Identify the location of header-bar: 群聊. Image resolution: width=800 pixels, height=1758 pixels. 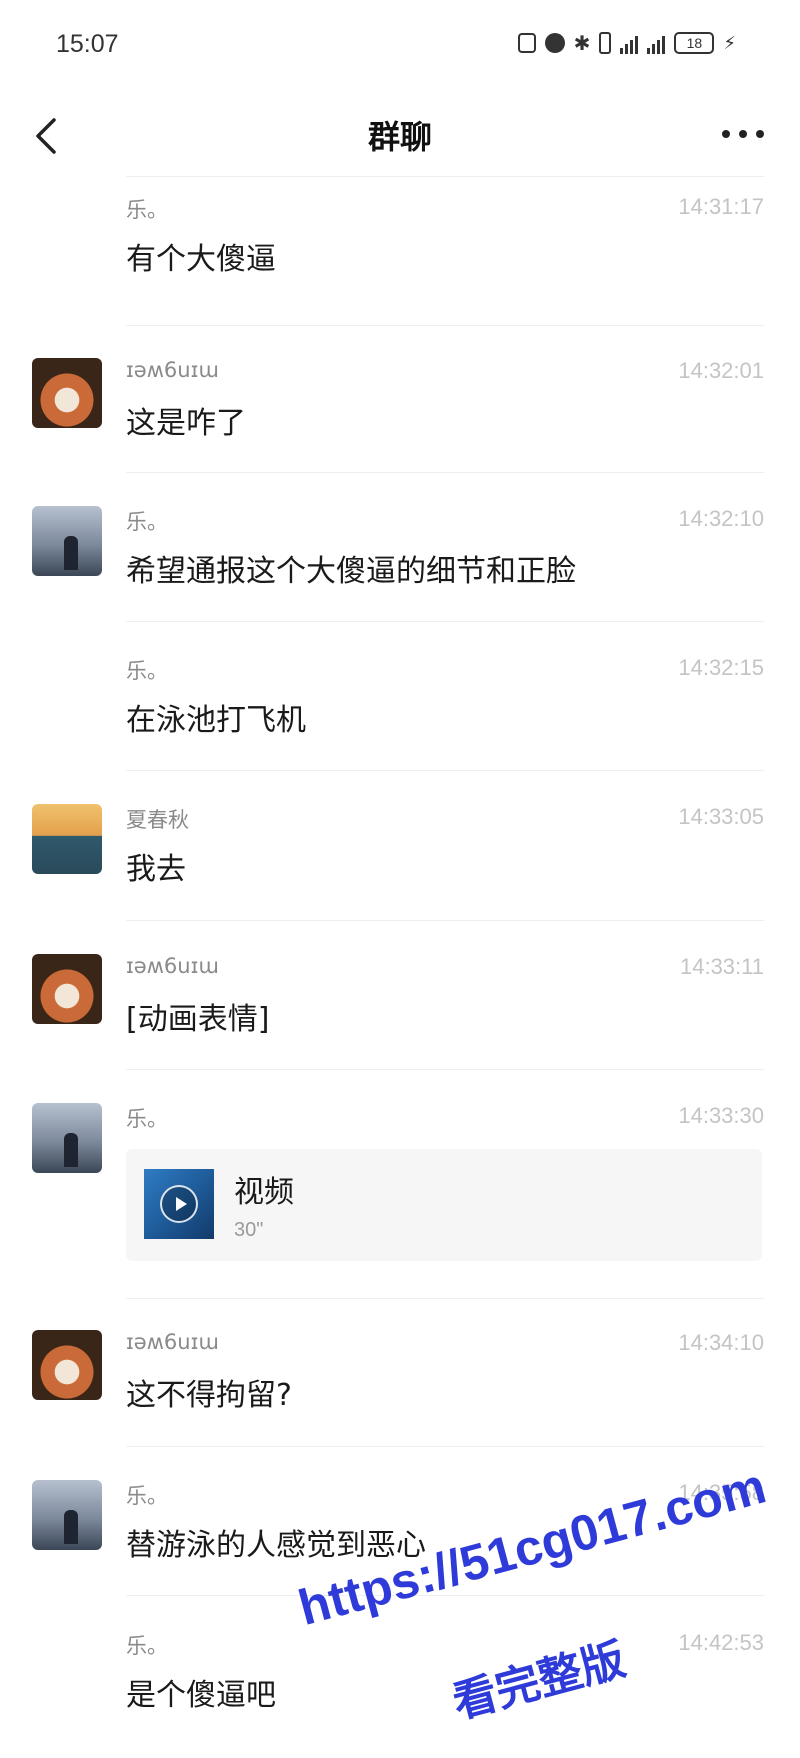
(400, 137).